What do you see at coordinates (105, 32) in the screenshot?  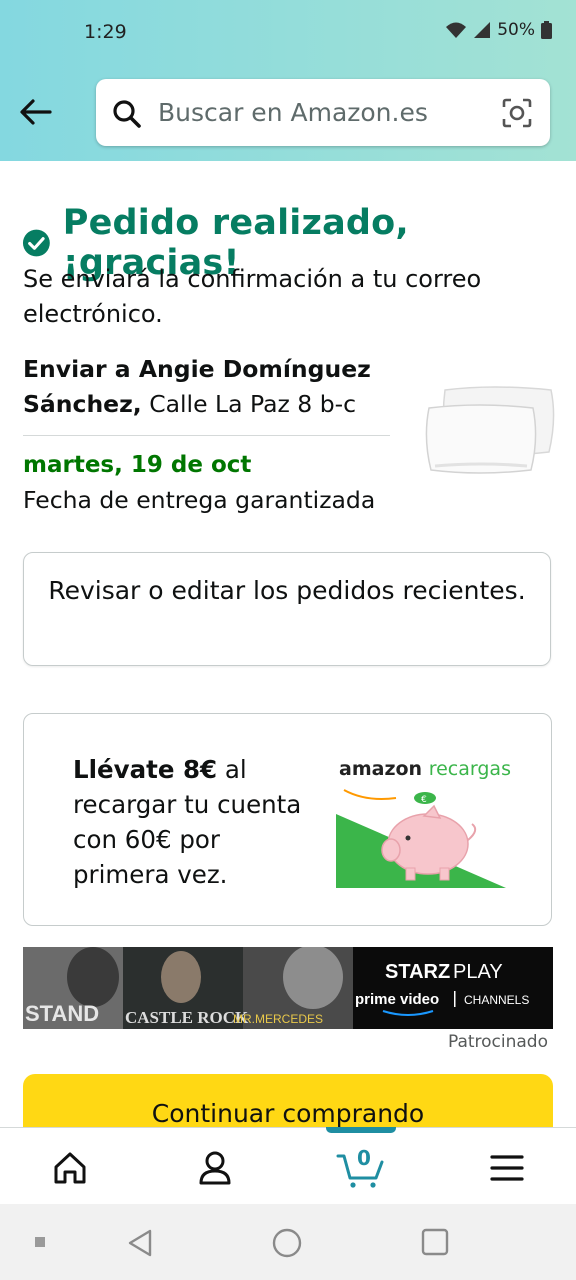 I see `status-time: 1:29` at bounding box center [105, 32].